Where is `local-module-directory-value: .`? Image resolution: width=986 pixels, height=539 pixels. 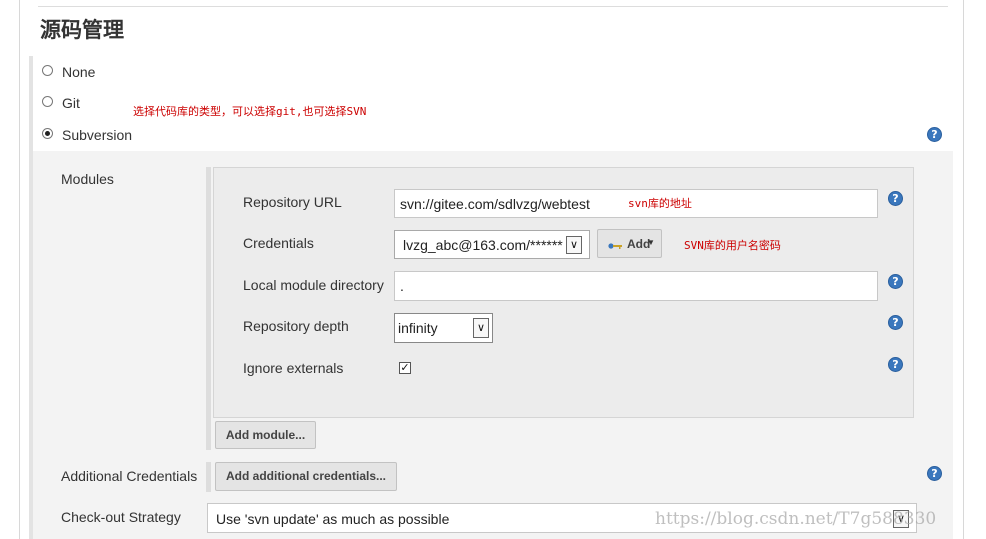 local-module-directory-value: . is located at coordinates (402, 286).